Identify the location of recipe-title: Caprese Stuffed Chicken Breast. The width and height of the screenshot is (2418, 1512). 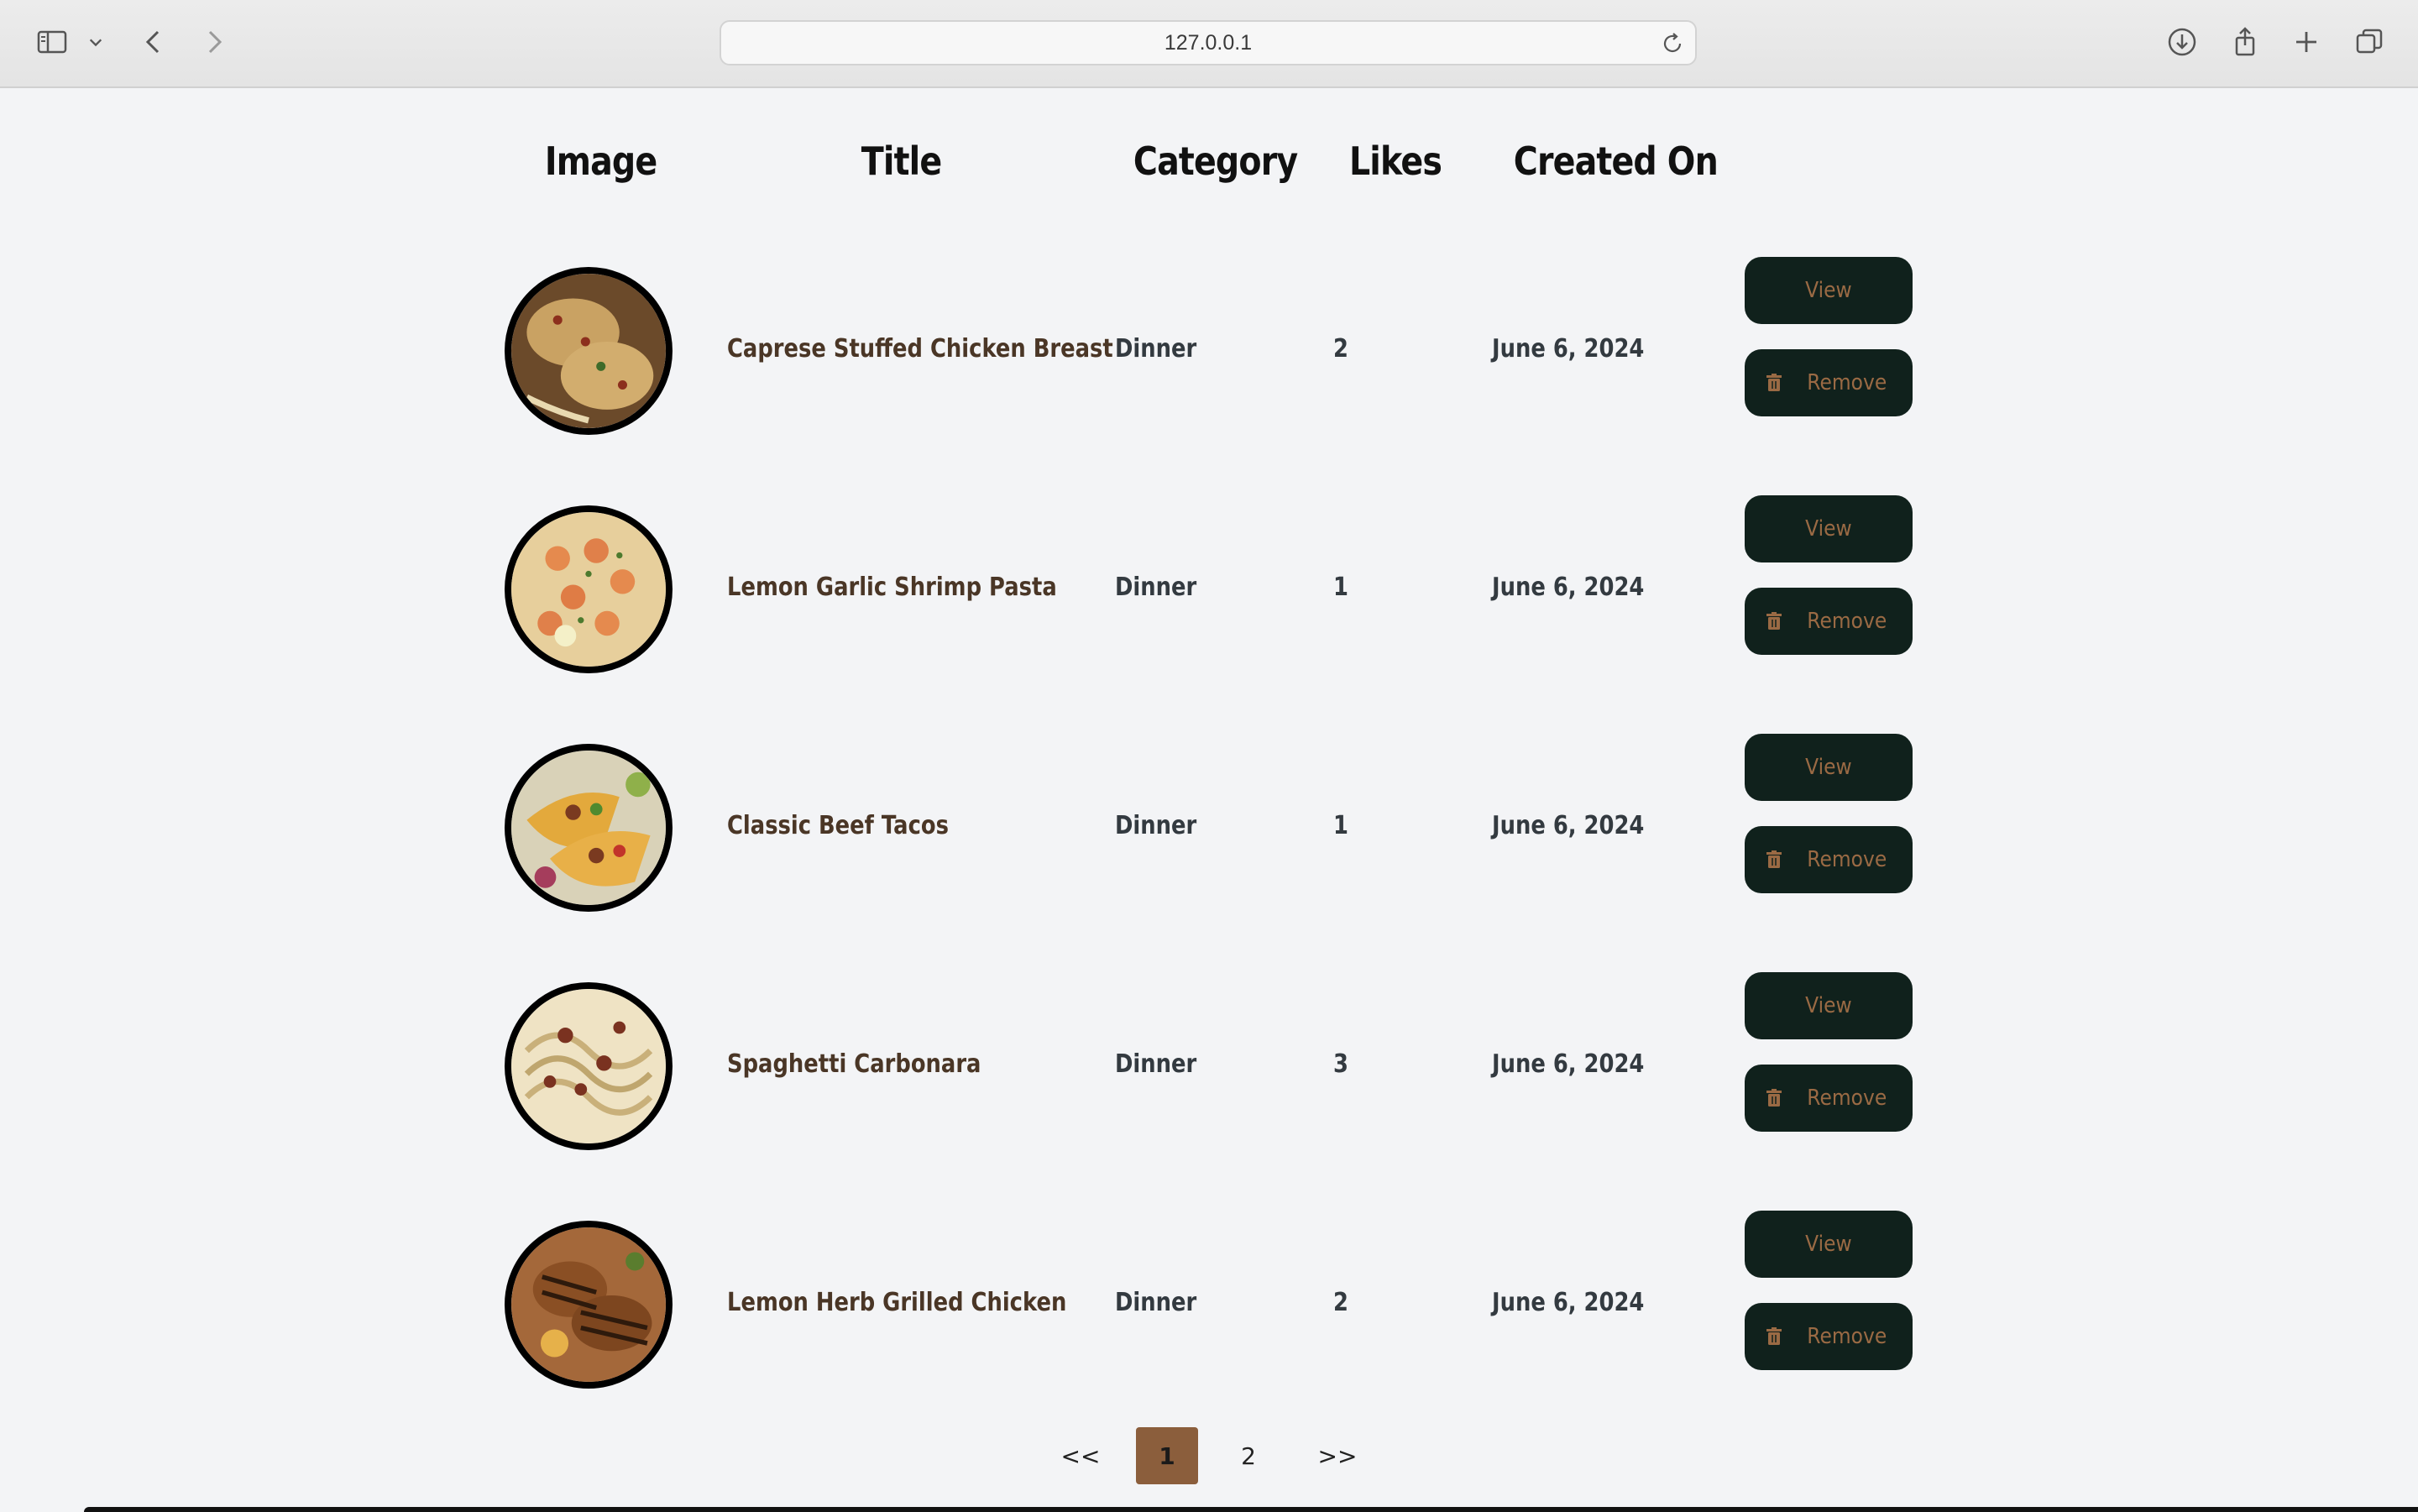
(920, 349).